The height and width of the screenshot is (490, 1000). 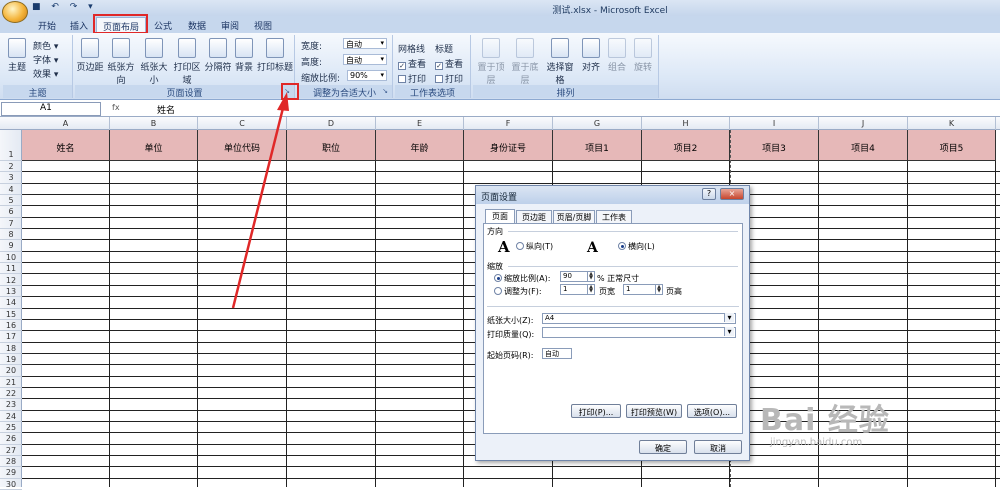 What do you see at coordinates (774, 123) in the screenshot?
I see `column-header: I` at bounding box center [774, 123].